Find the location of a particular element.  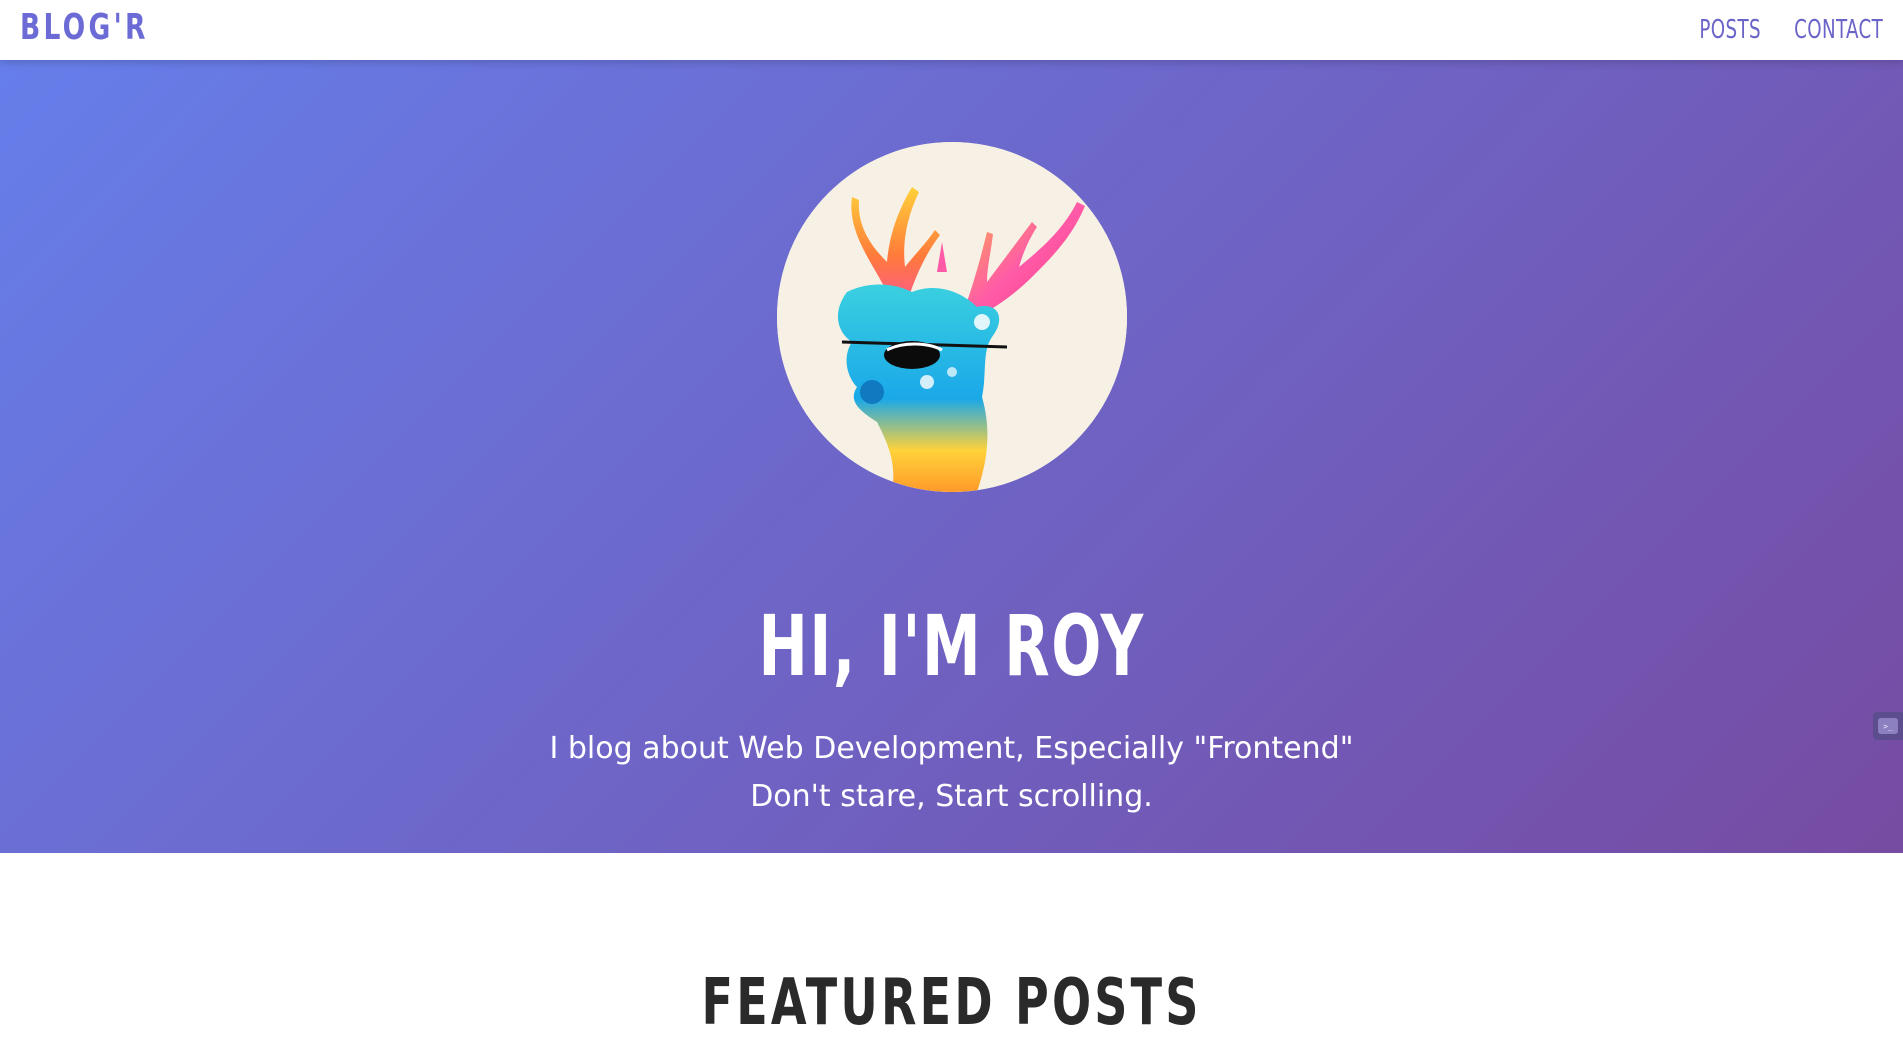

hero-title-text: HI, I'M ROY is located at coordinates (951, 646).